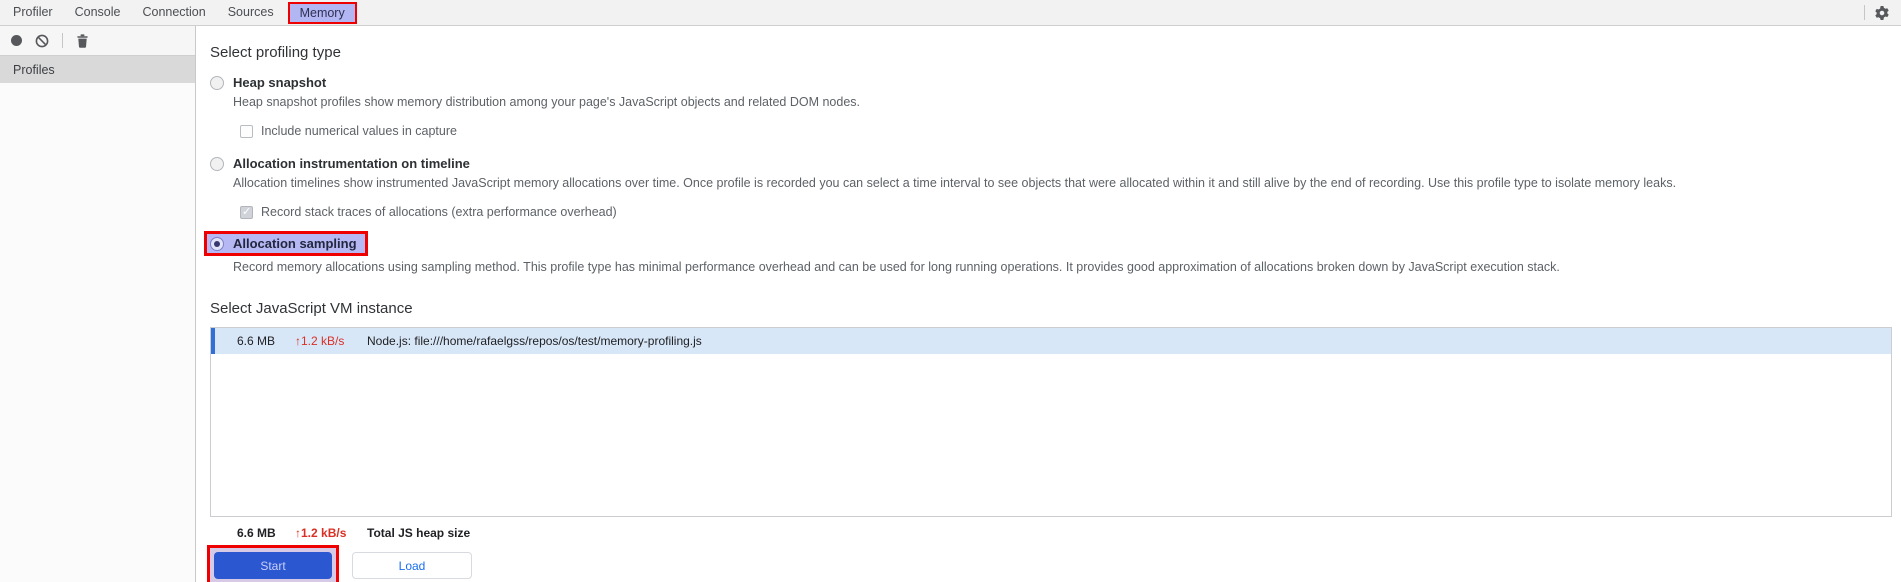 The height and width of the screenshot is (582, 1901). Describe the element at coordinates (97, 41) in the screenshot. I see `profiles-toolbar` at that location.